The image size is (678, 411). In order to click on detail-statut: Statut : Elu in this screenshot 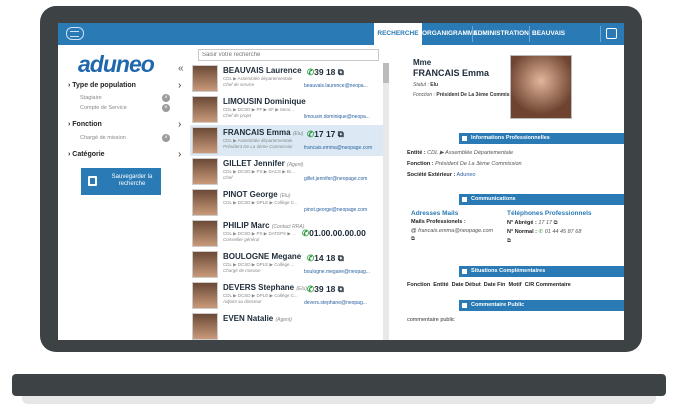, I will do `click(426, 85)`.